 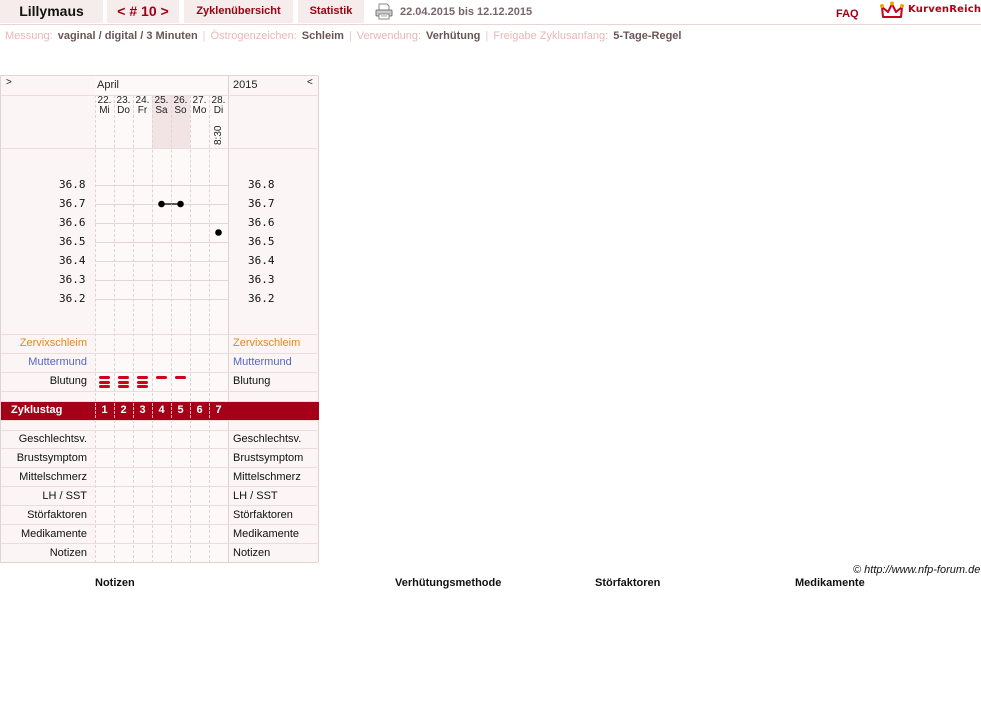 I want to click on faq-link: FAQ, so click(x=847, y=14).